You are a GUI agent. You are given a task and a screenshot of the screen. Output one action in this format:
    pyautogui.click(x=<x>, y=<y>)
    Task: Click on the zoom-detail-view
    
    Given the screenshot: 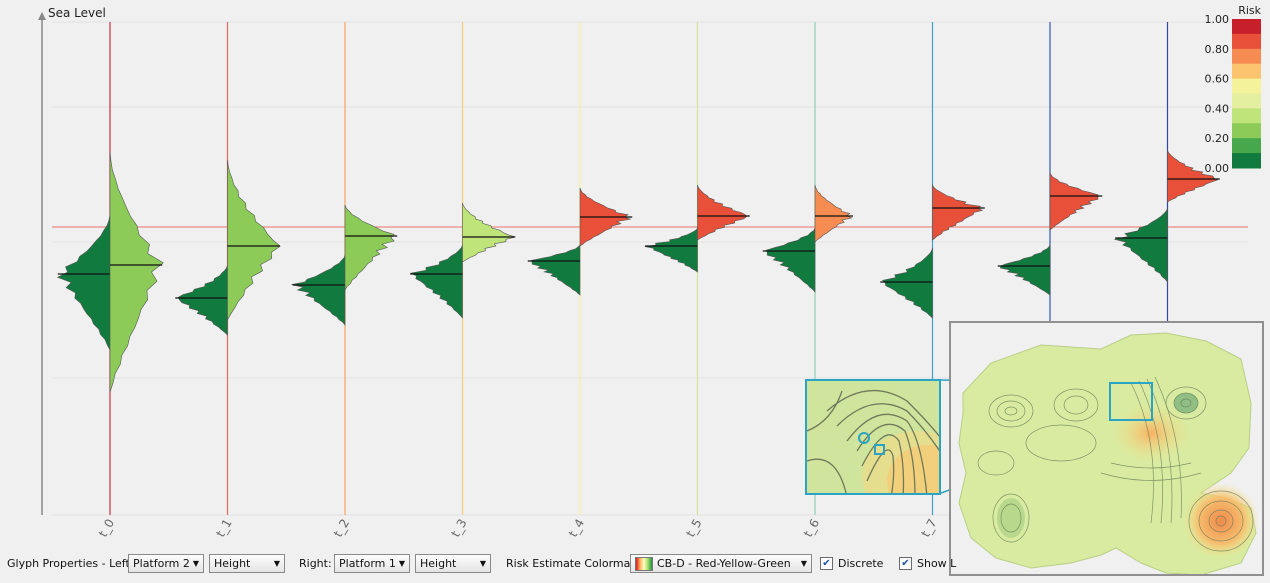 What is the action you would take?
    pyautogui.click(x=873, y=437)
    